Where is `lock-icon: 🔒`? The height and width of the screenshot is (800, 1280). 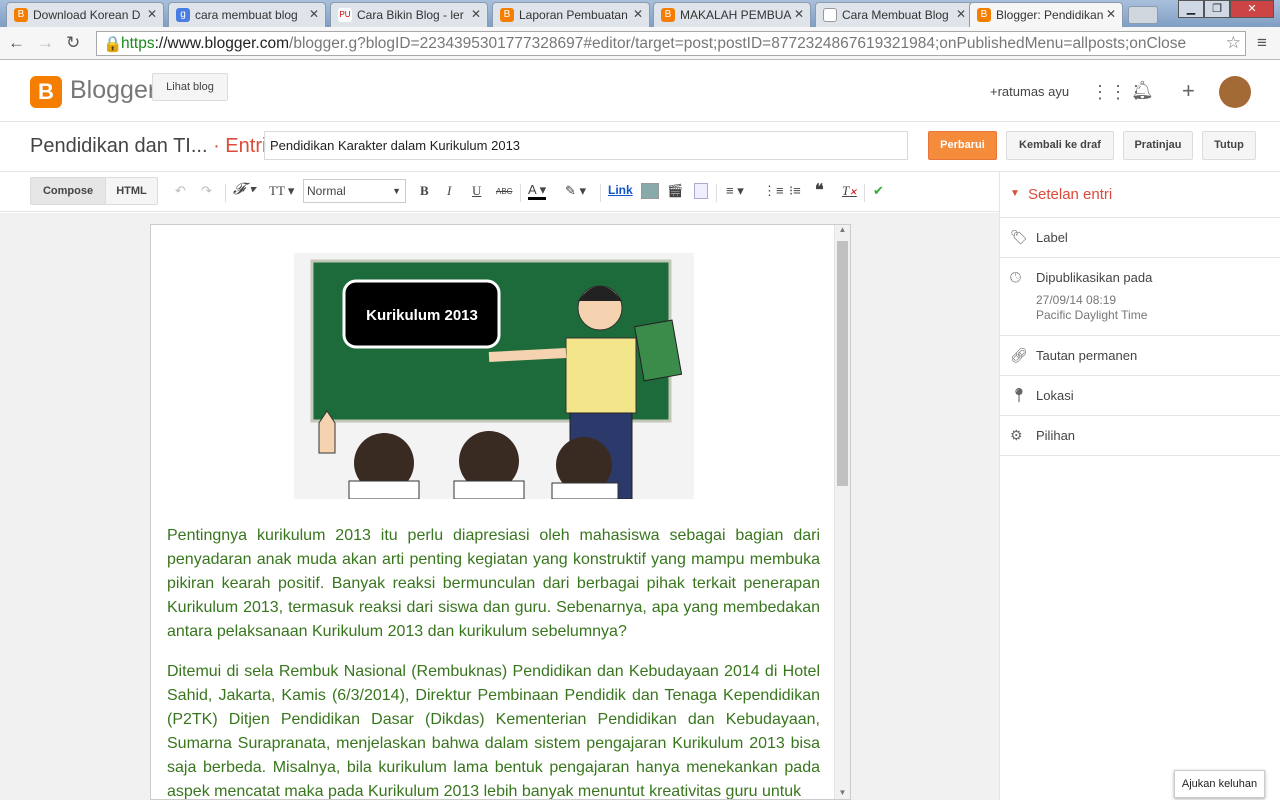 lock-icon: 🔒 is located at coordinates (113, 44).